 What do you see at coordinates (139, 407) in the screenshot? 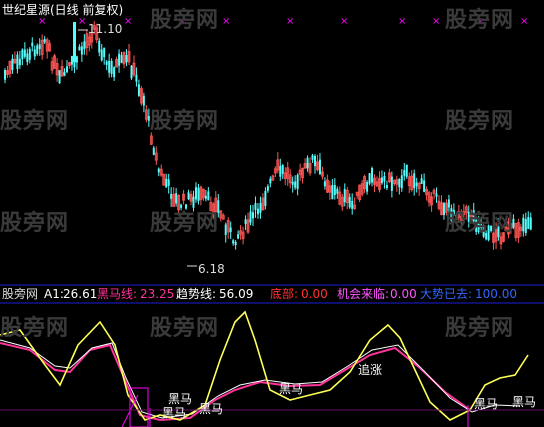
I see `signal-box` at bounding box center [139, 407].